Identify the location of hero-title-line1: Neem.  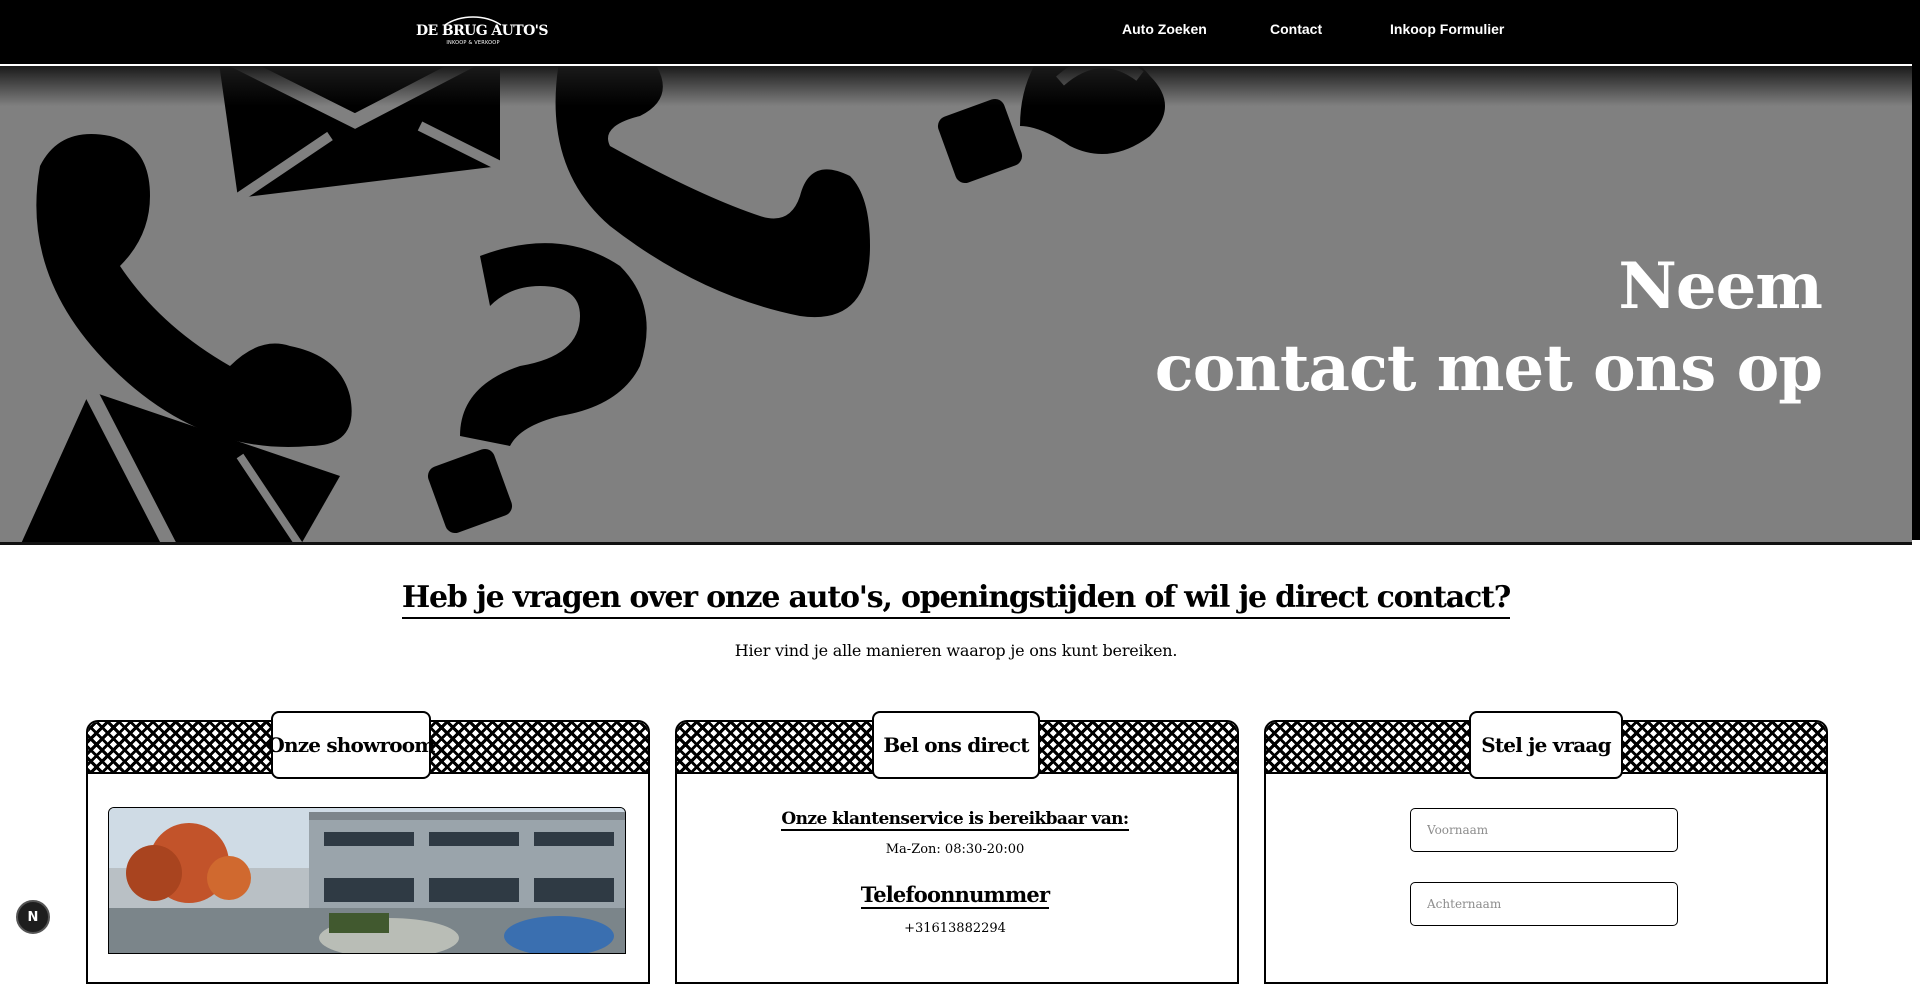
(1720, 286).